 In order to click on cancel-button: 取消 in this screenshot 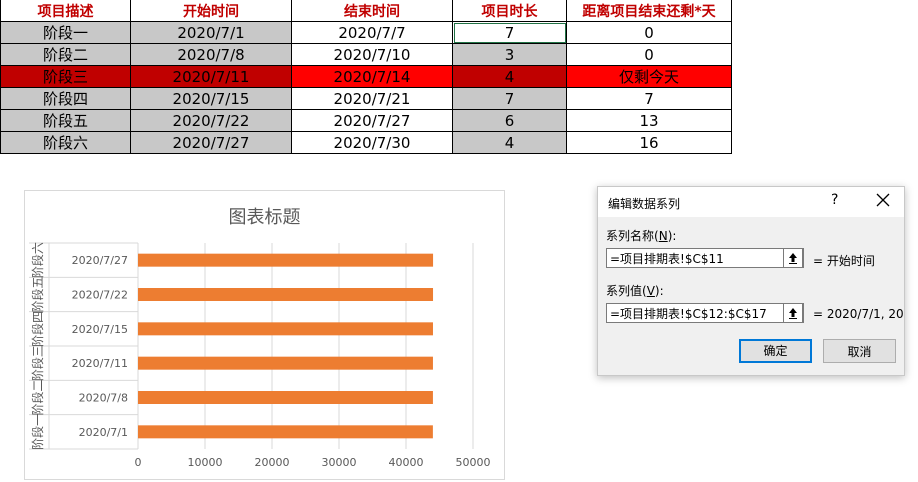, I will do `click(859, 351)`.